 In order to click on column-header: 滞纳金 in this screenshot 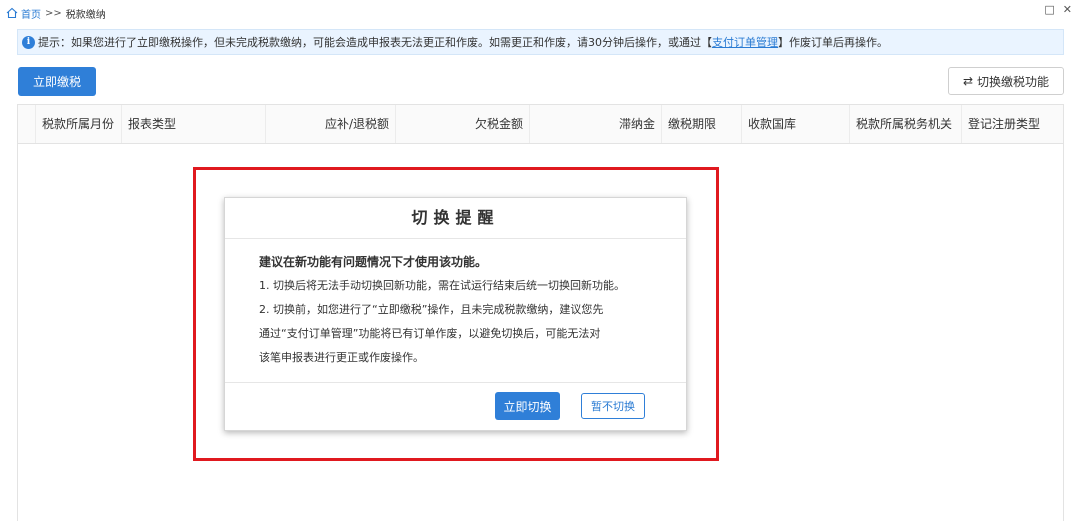, I will do `click(596, 124)`.